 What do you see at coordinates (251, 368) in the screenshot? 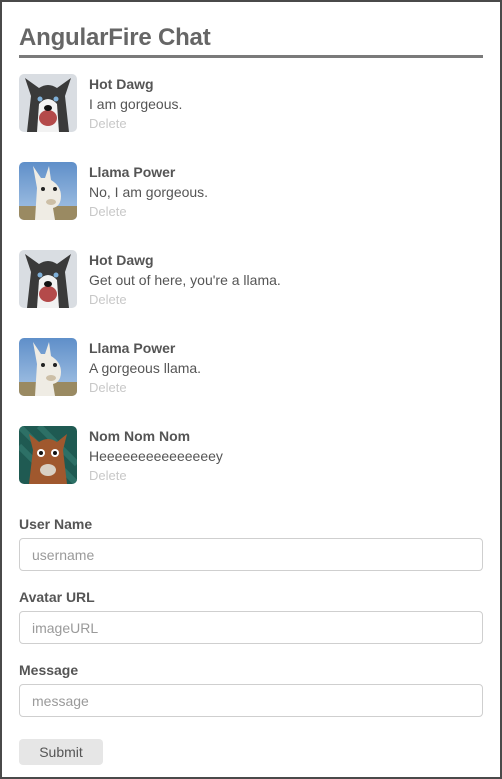
I see `message-item: Llama Power A gorgeous llama. Delete` at bounding box center [251, 368].